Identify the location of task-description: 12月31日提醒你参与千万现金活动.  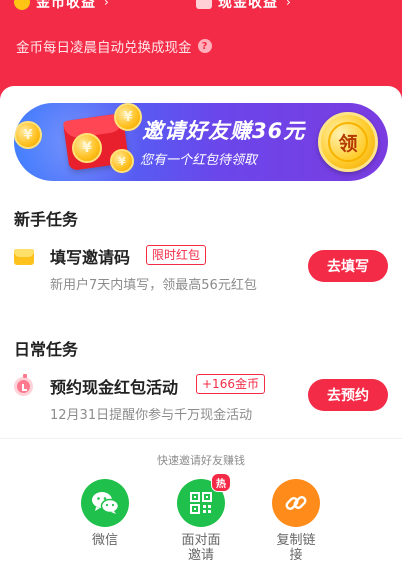
(151, 415).